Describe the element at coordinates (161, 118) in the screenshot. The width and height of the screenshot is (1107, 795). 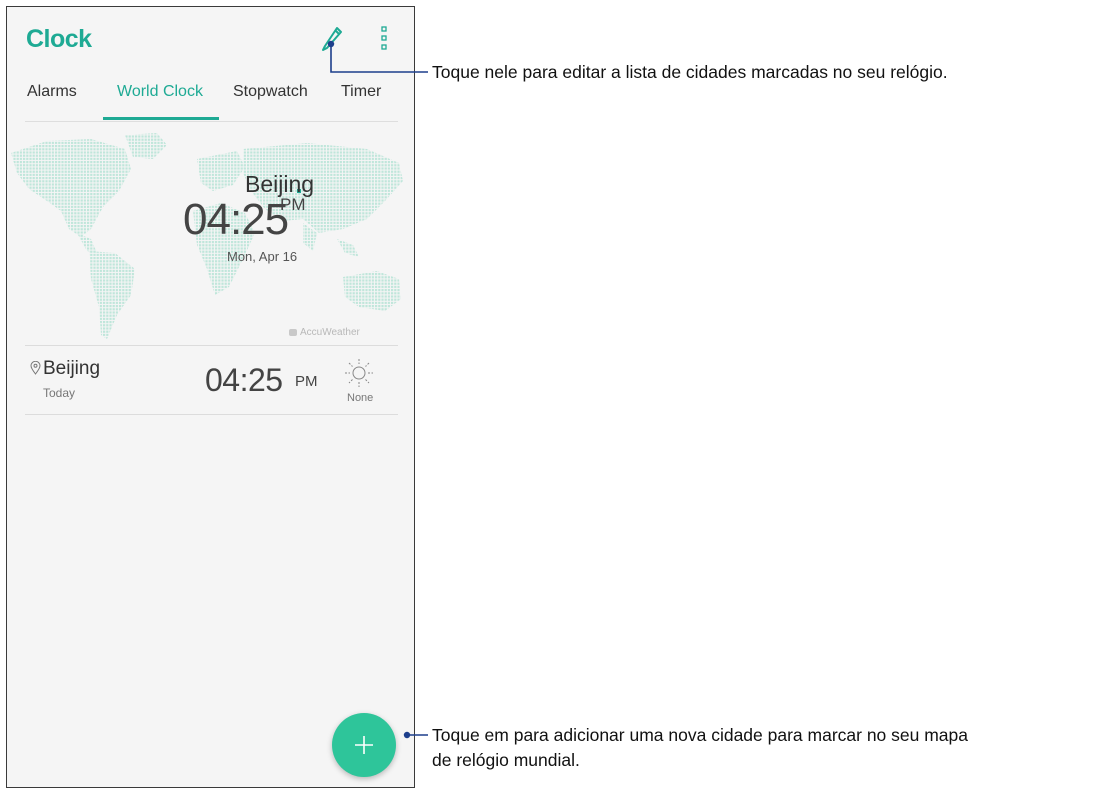
I see `active-tab-indicator` at that location.